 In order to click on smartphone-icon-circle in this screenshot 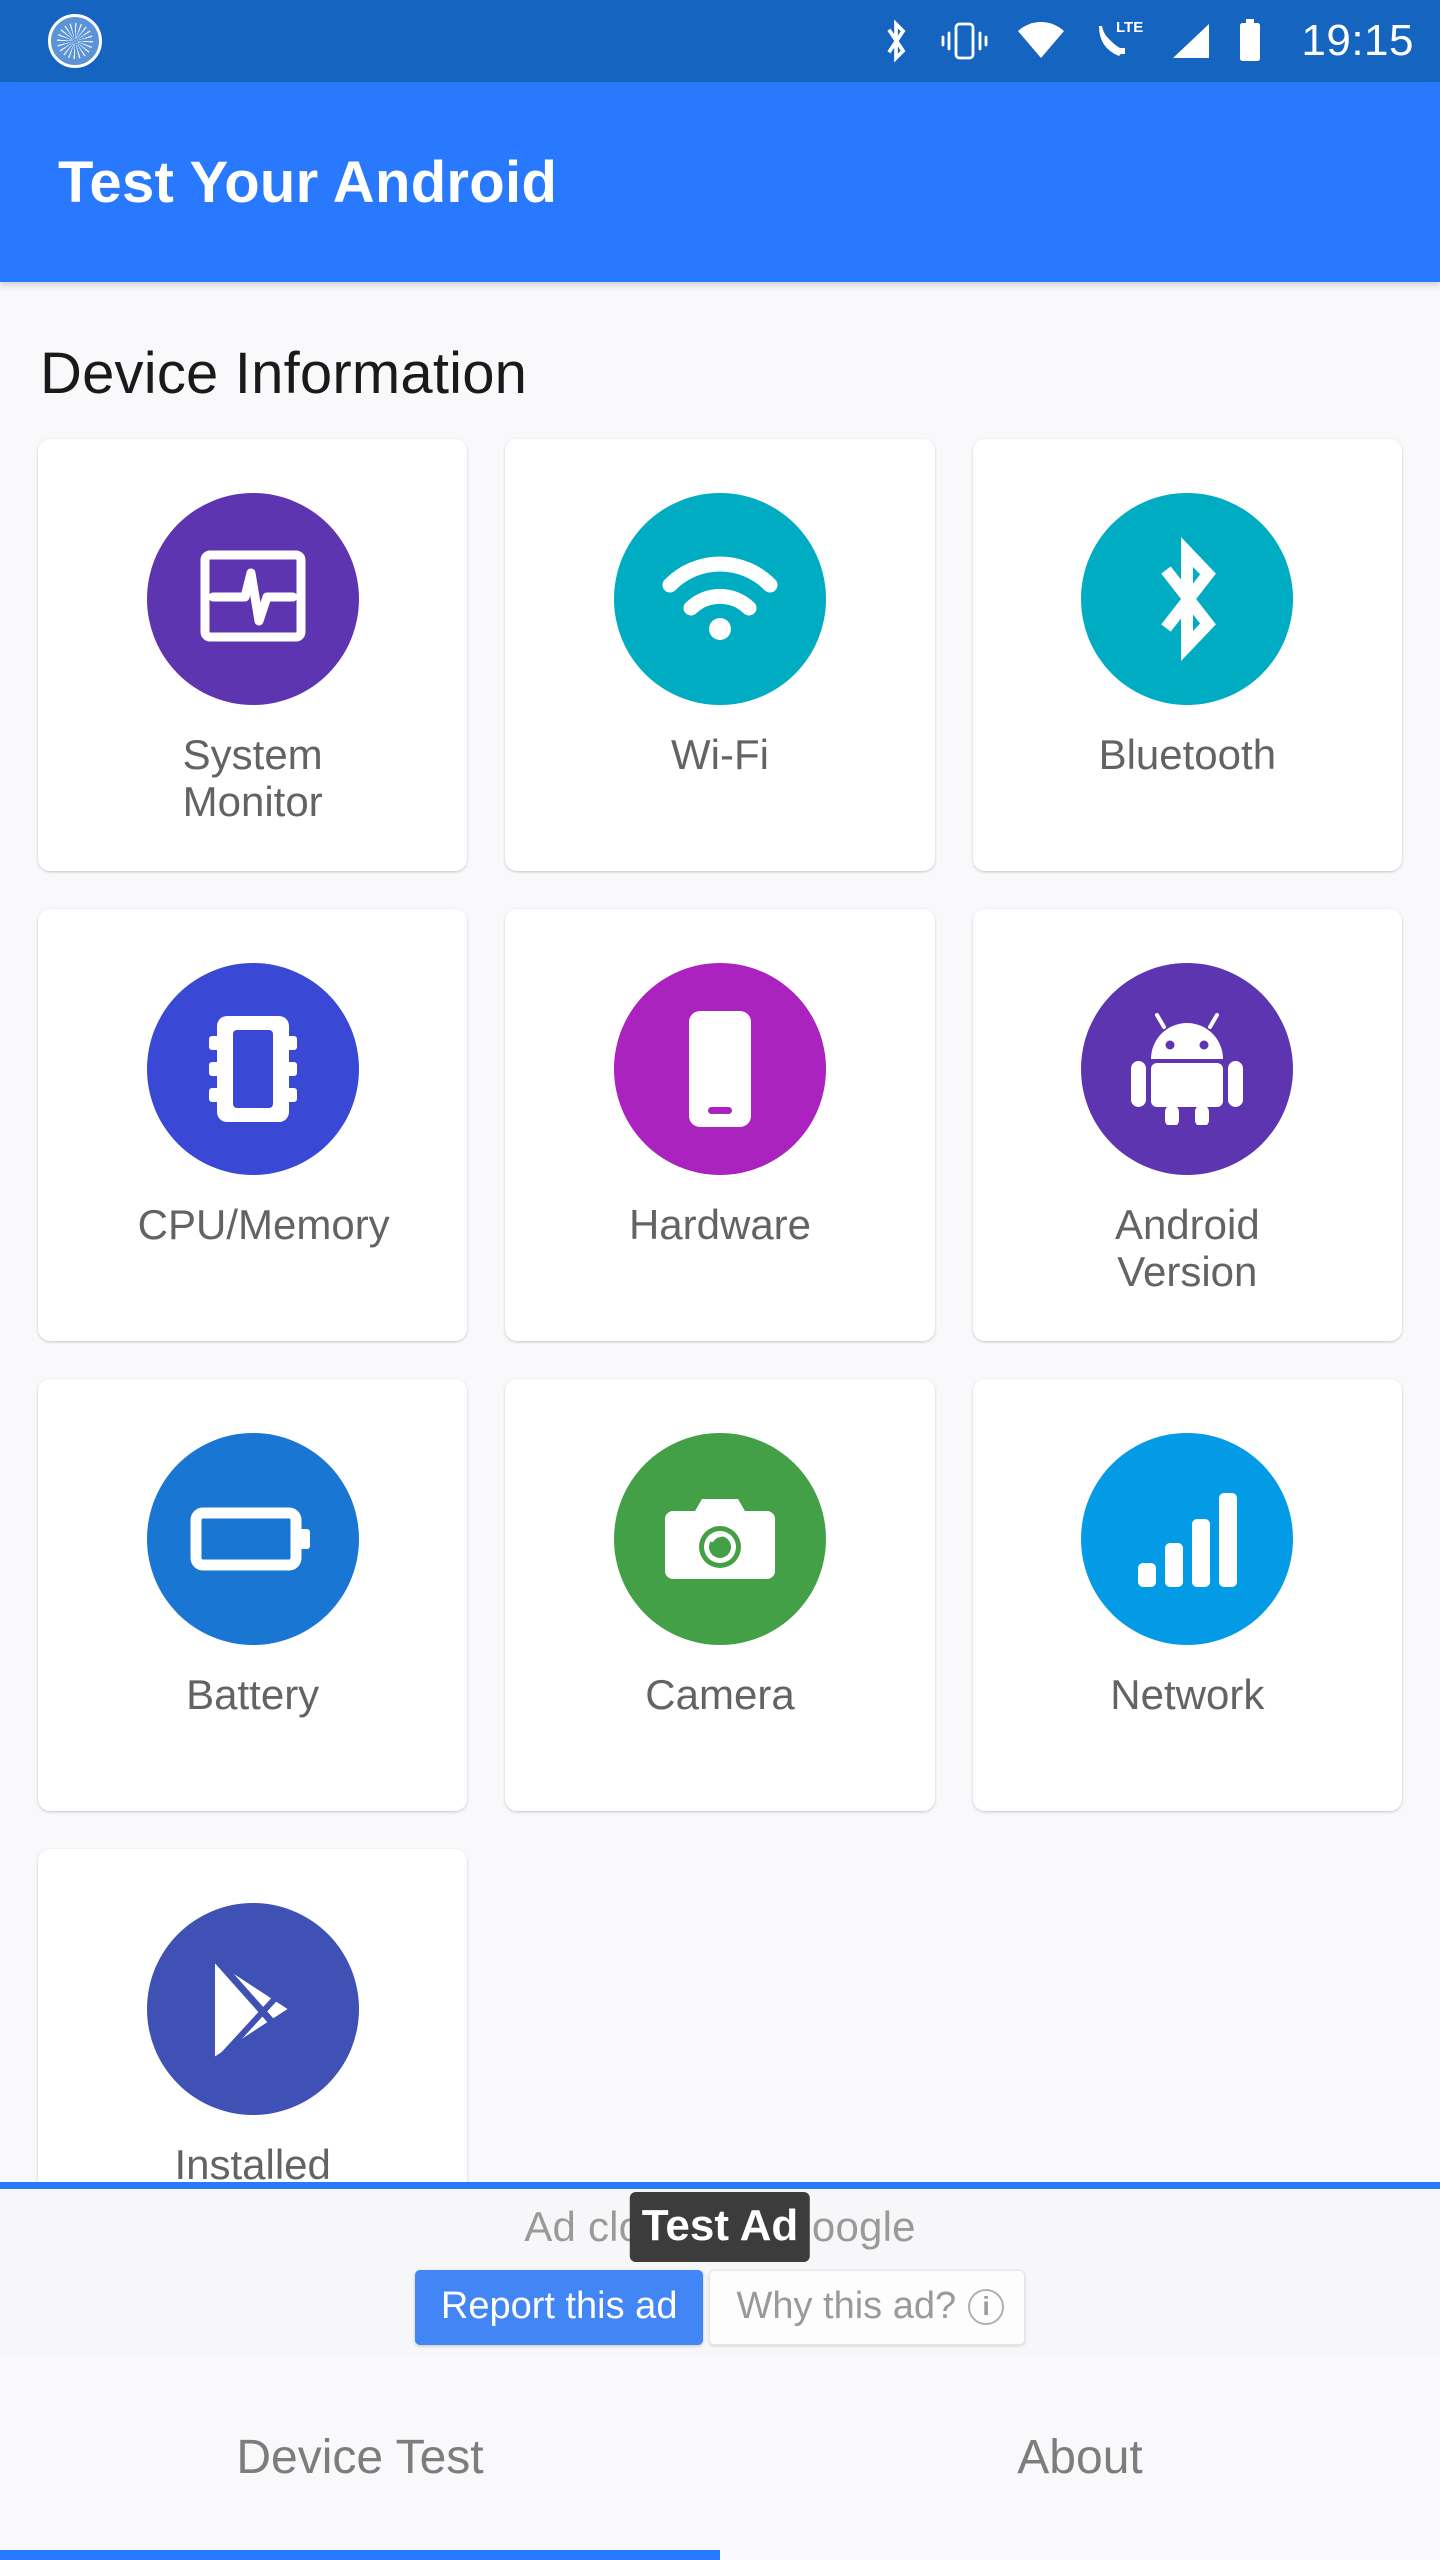, I will do `click(719, 1069)`.